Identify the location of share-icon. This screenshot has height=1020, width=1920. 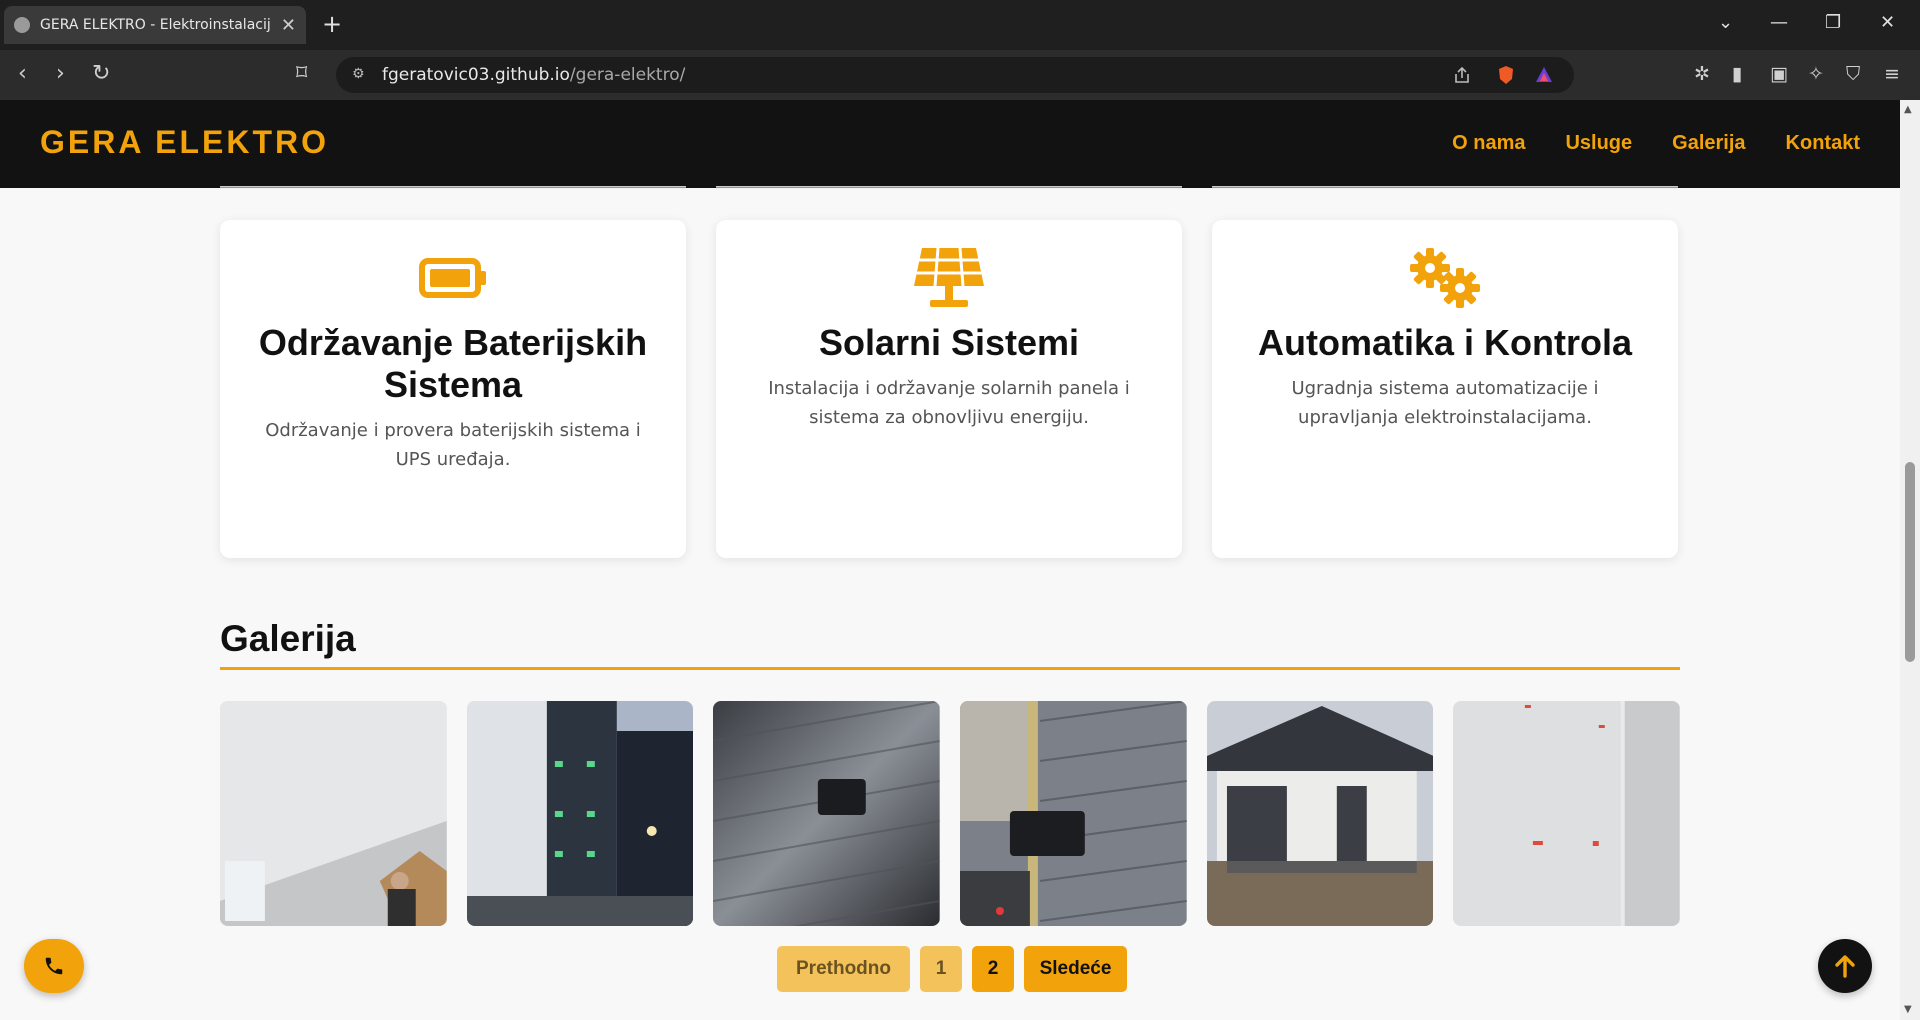
(1462, 75).